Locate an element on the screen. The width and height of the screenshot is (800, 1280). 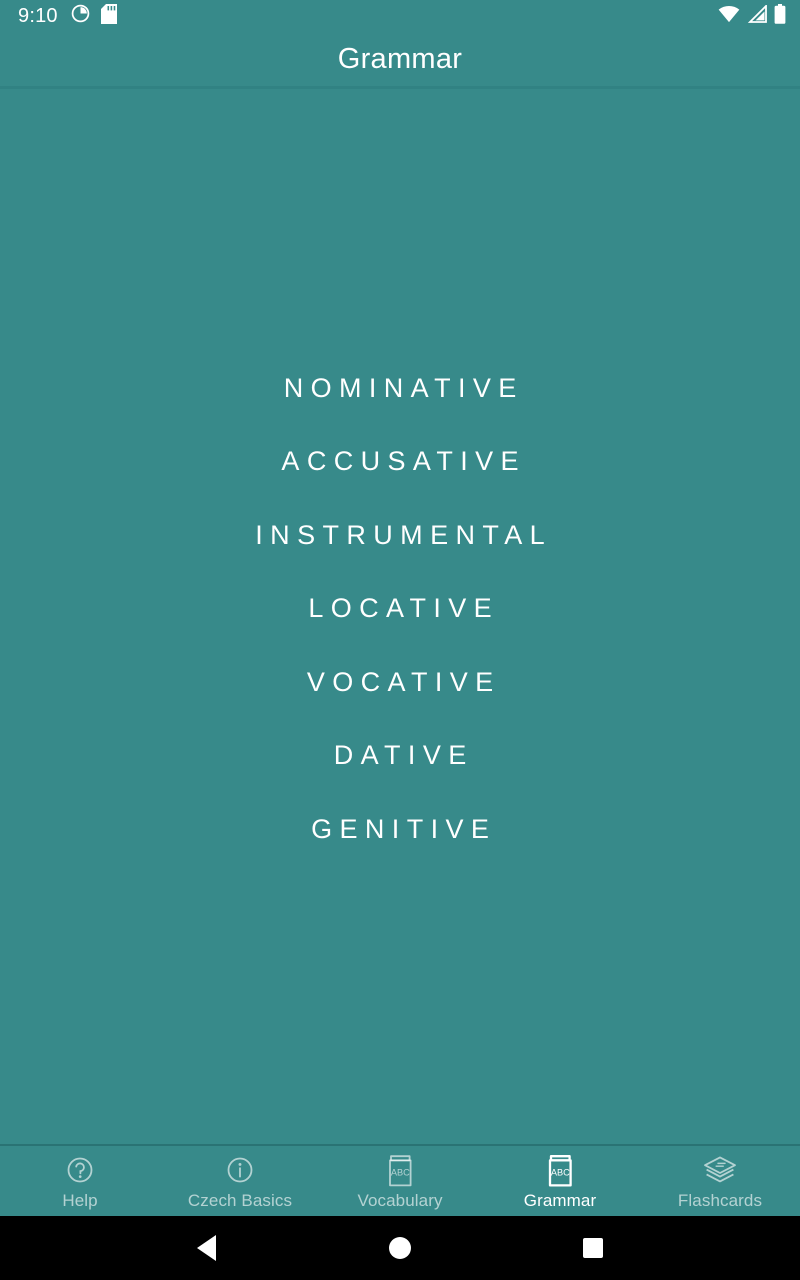
nav-item-grammar: ABC Grammar is located at coordinates (560, 1181).